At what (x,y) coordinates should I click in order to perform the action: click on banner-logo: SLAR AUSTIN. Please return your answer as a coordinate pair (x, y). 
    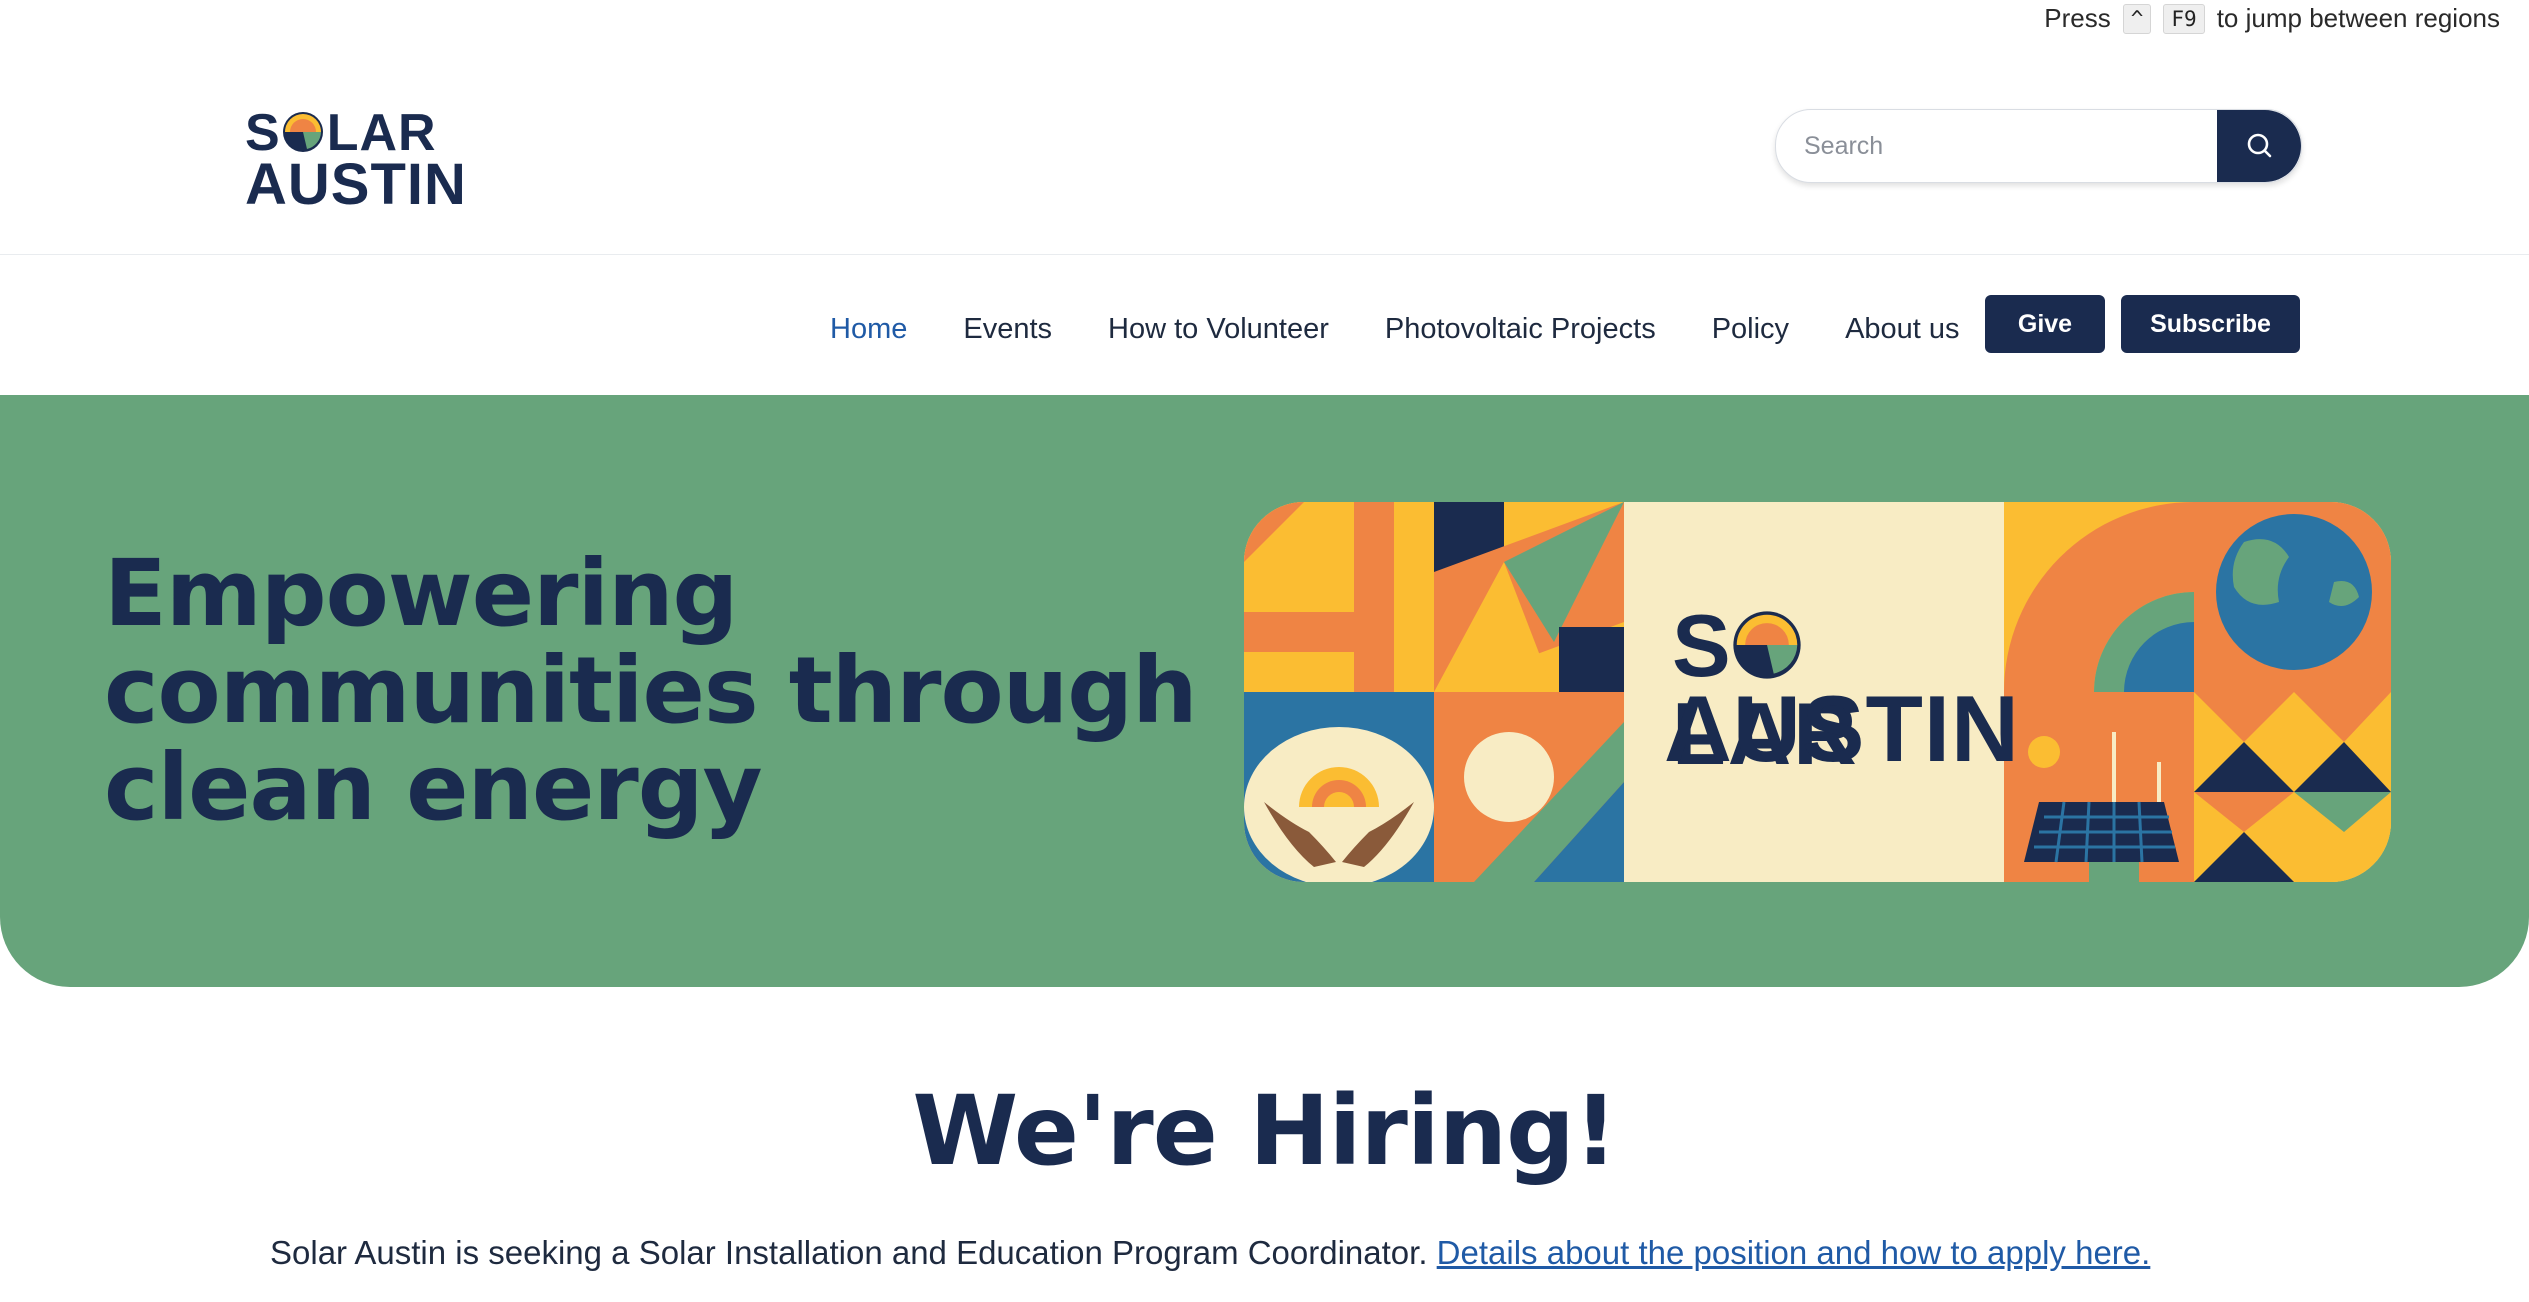
    Looking at the image, I should click on (1841, 692).